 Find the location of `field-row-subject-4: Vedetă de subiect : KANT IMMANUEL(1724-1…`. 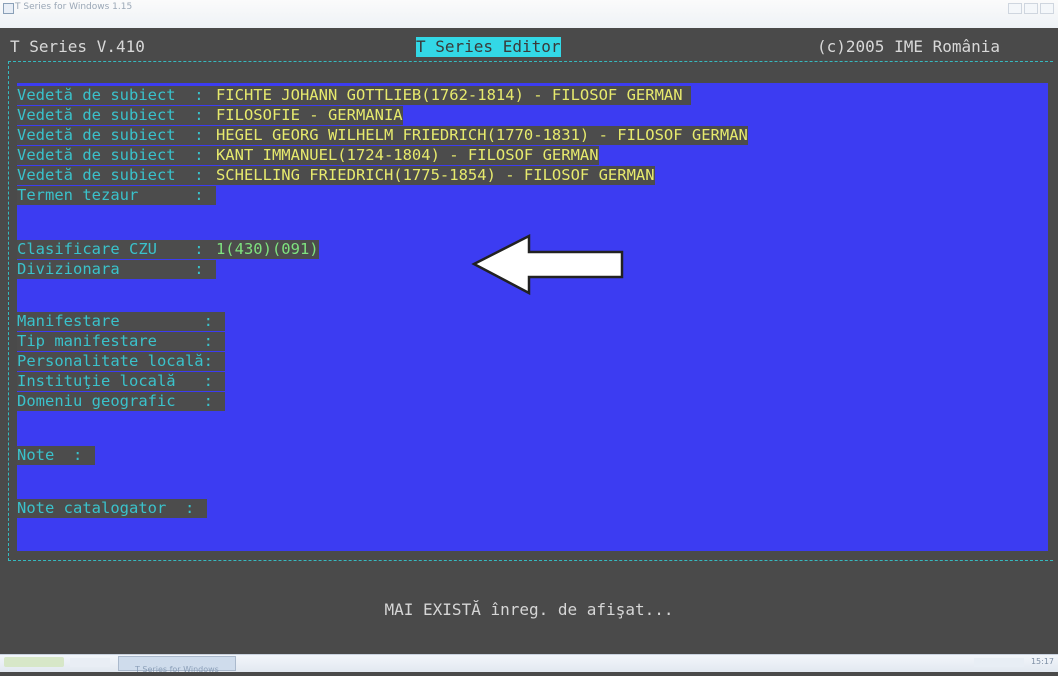

field-row-subject-4: Vedetă de subiect : KANT IMMANUEL(1724-1… is located at coordinates (308, 155).